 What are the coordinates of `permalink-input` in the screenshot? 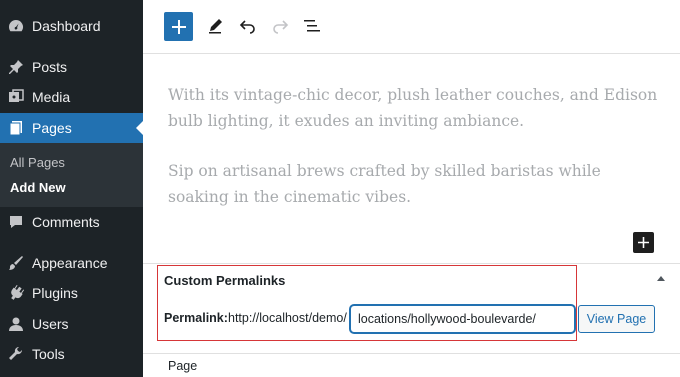 It's located at (462, 319).